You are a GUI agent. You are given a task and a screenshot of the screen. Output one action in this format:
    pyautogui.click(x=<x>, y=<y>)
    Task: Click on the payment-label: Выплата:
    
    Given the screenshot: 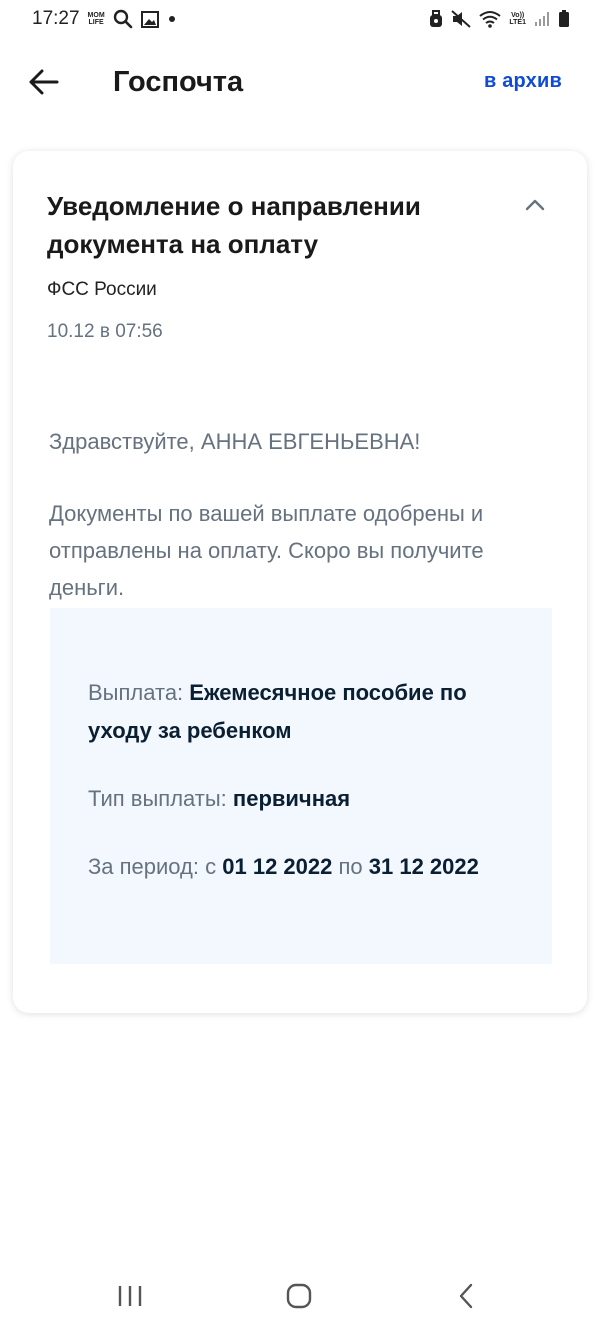 What is the action you would take?
    pyautogui.click(x=136, y=692)
    